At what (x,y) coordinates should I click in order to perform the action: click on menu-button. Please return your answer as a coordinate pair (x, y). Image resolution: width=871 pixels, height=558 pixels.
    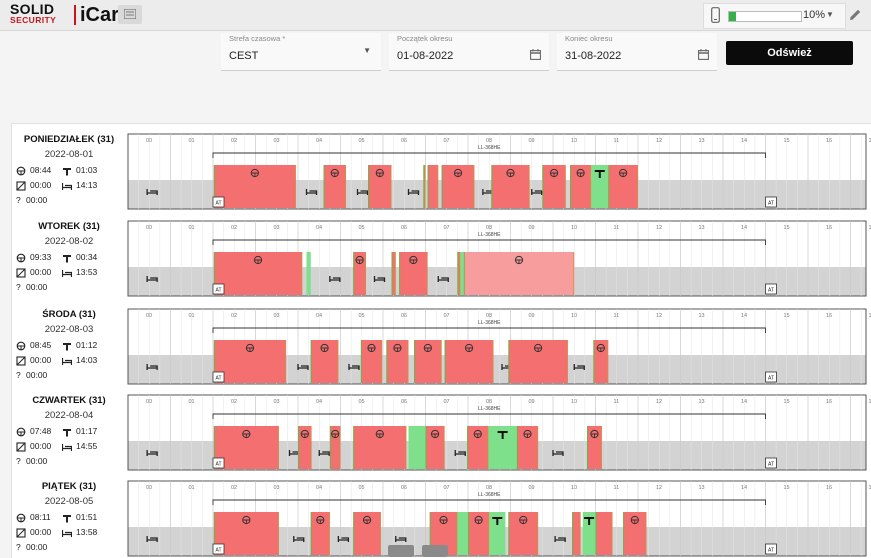
    Looking at the image, I should click on (130, 14).